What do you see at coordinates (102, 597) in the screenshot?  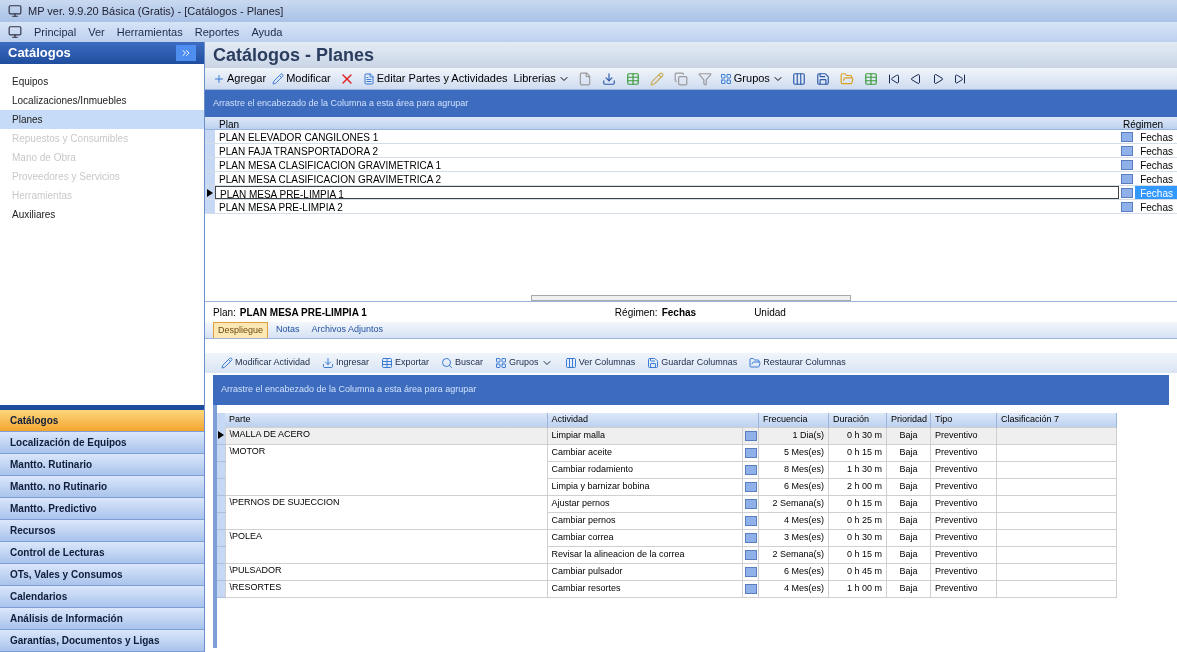 I see `nav-button: Calendarios` at bounding box center [102, 597].